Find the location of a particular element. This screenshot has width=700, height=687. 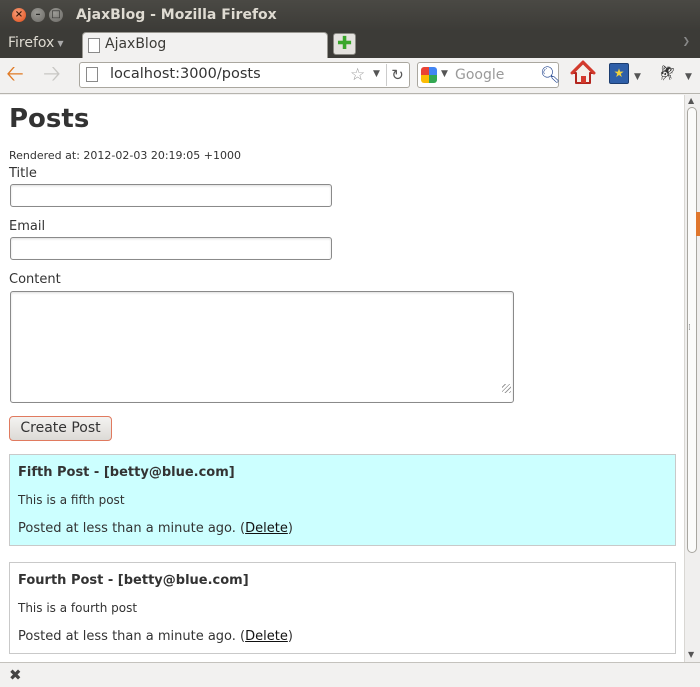

scroll-down-arrow-icon: ▼ is located at coordinates (691, 654).